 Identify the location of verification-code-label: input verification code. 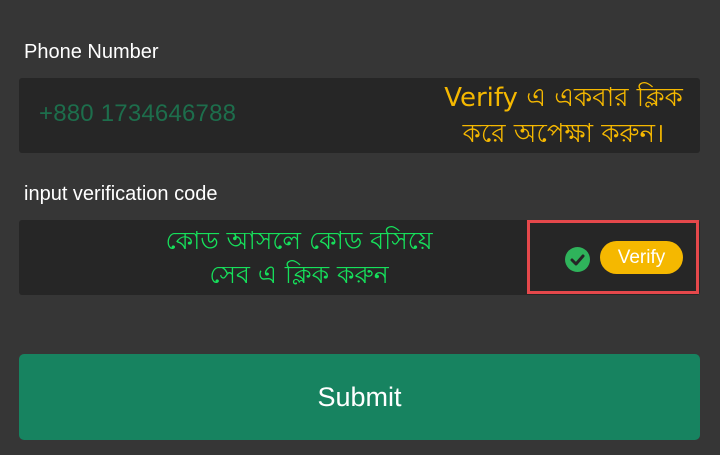
(121, 194).